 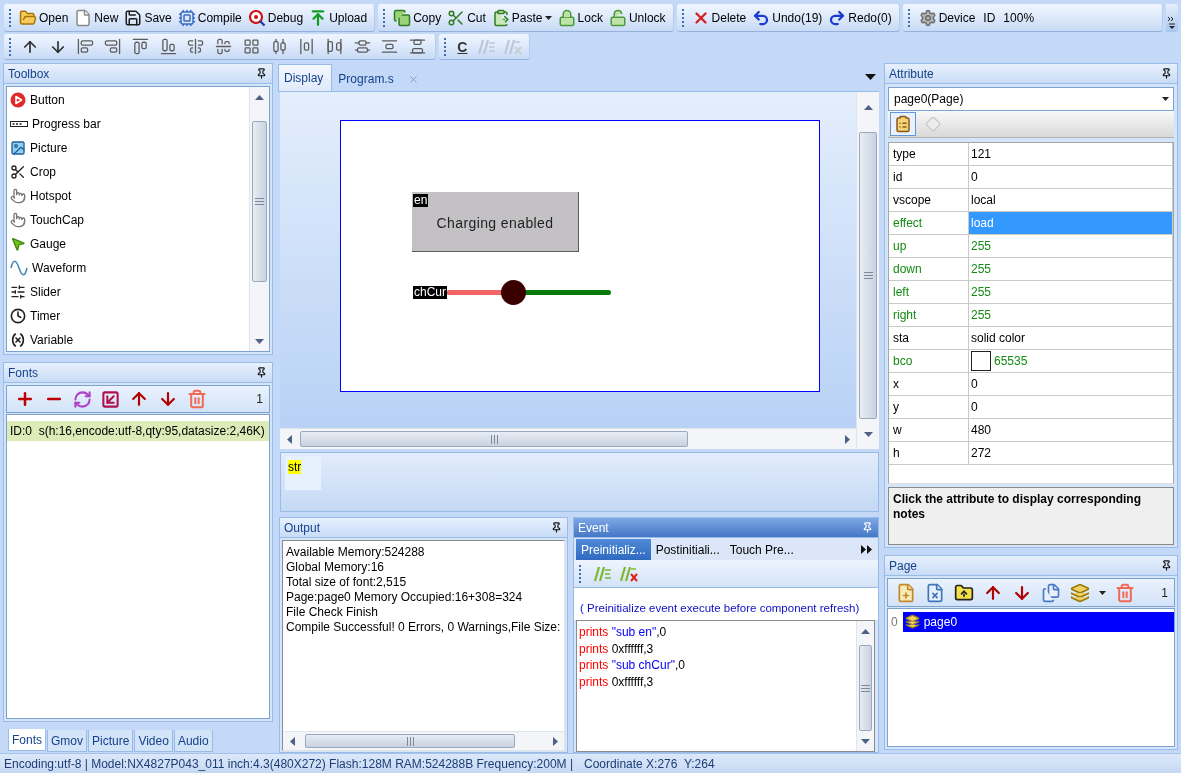 I want to click on files-icon, so click(x=1051, y=592).